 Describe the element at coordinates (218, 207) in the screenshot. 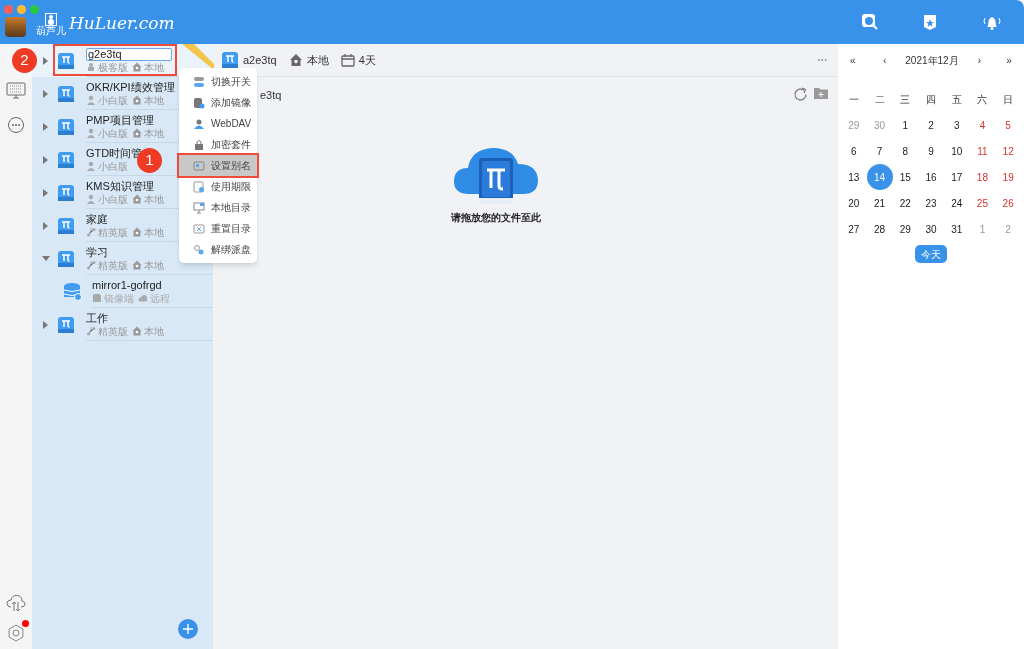

I see `menu-item: 本地目录` at that location.